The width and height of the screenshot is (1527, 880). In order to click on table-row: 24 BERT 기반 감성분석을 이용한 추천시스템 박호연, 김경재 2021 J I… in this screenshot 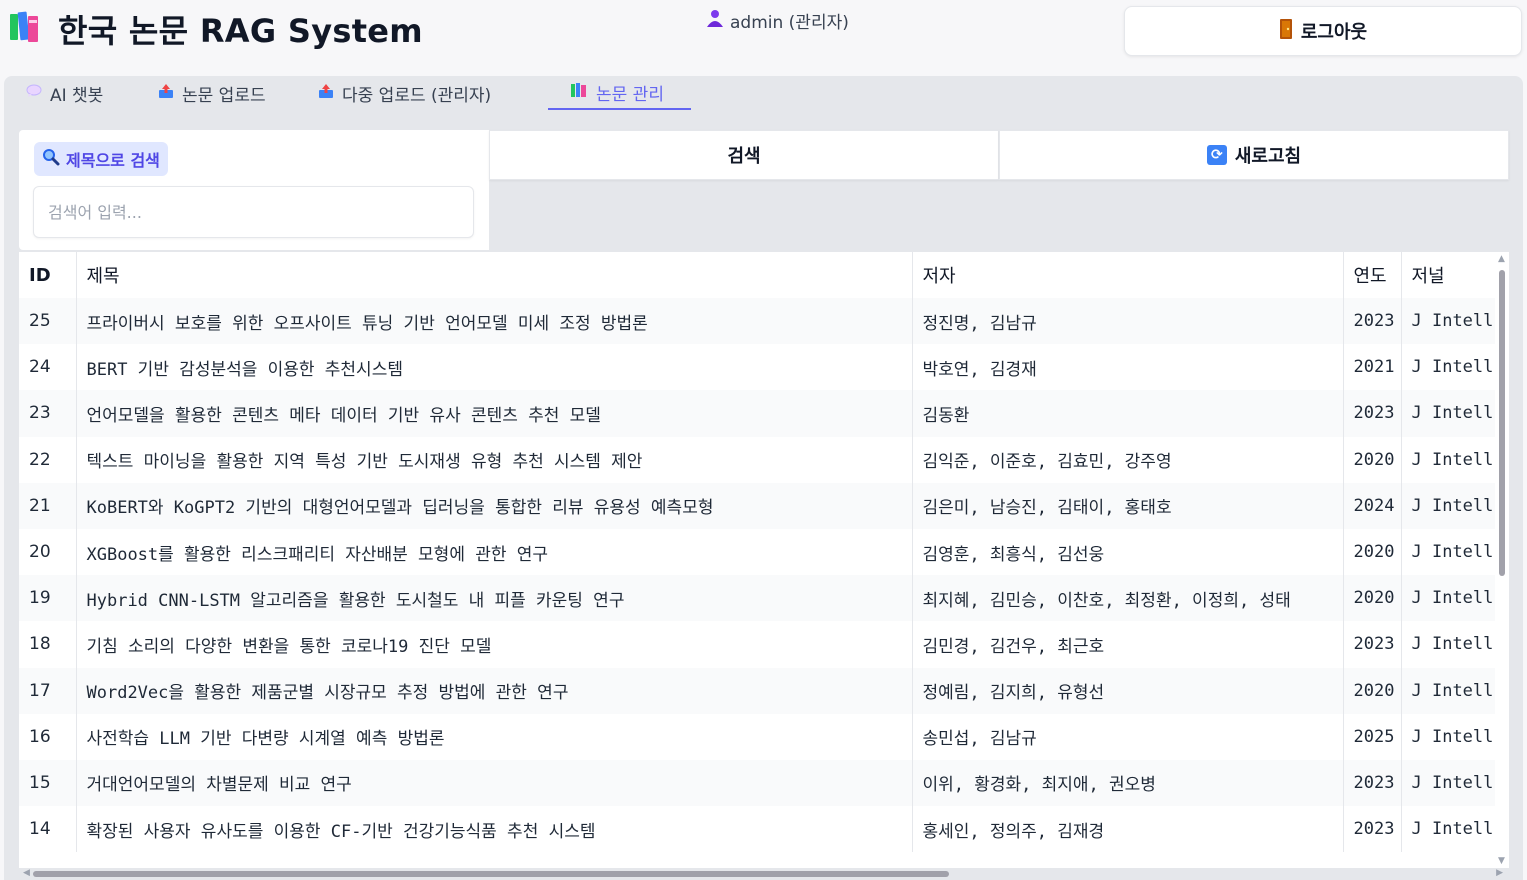, I will do `click(764, 367)`.